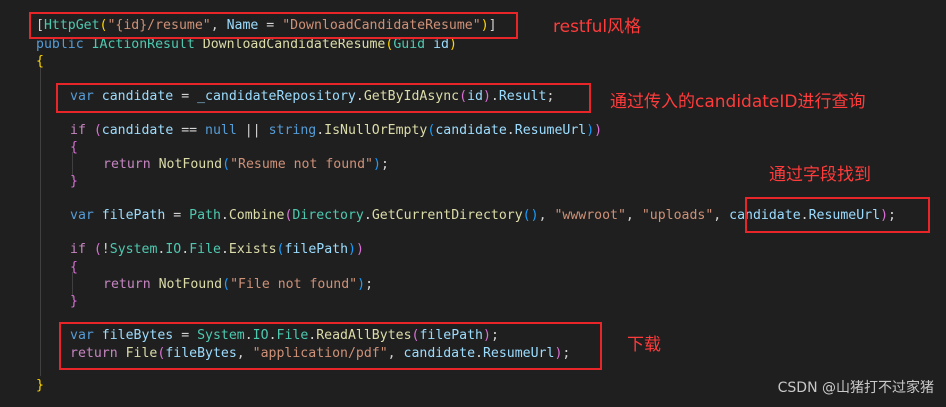 The height and width of the screenshot is (407, 946). What do you see at coordinates (301, 164) in the screenshot?
I see `token: "Resume not found"` at bounding box center [301, 164].